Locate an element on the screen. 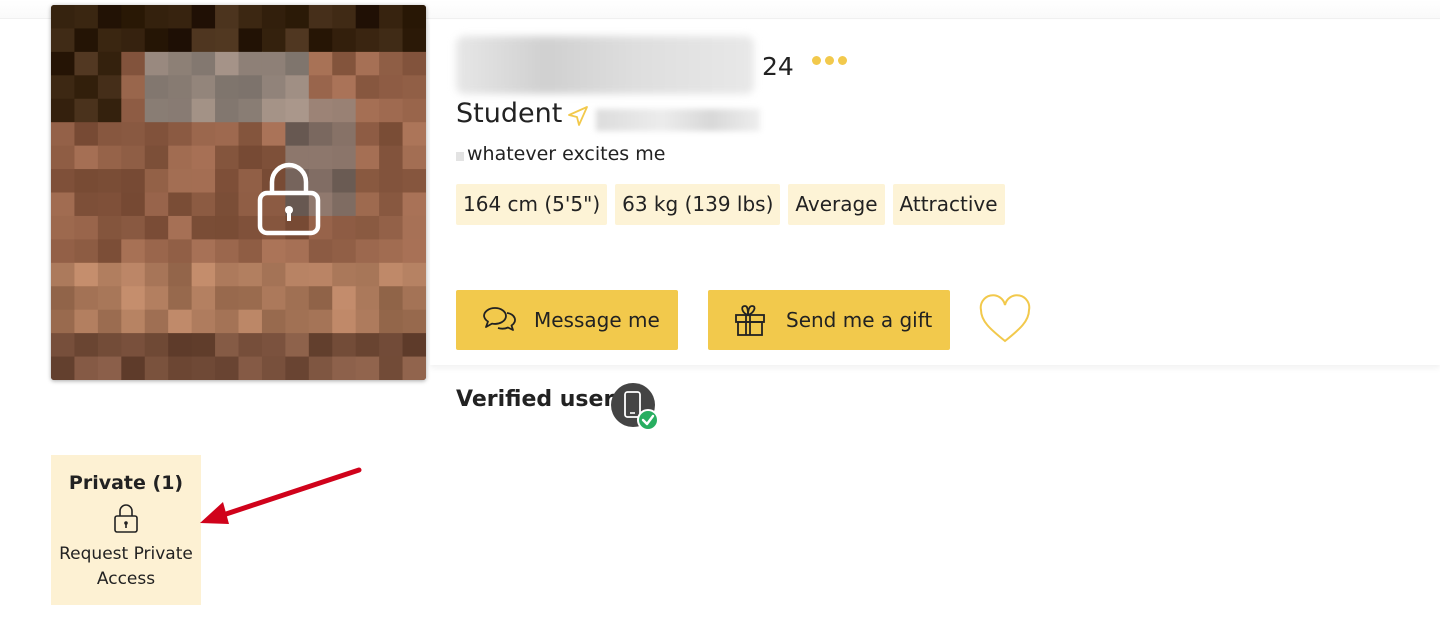 Image resolution: width=1440 pixels, height=631 pixels. occupation: Student is located at coordinates (509, 113).